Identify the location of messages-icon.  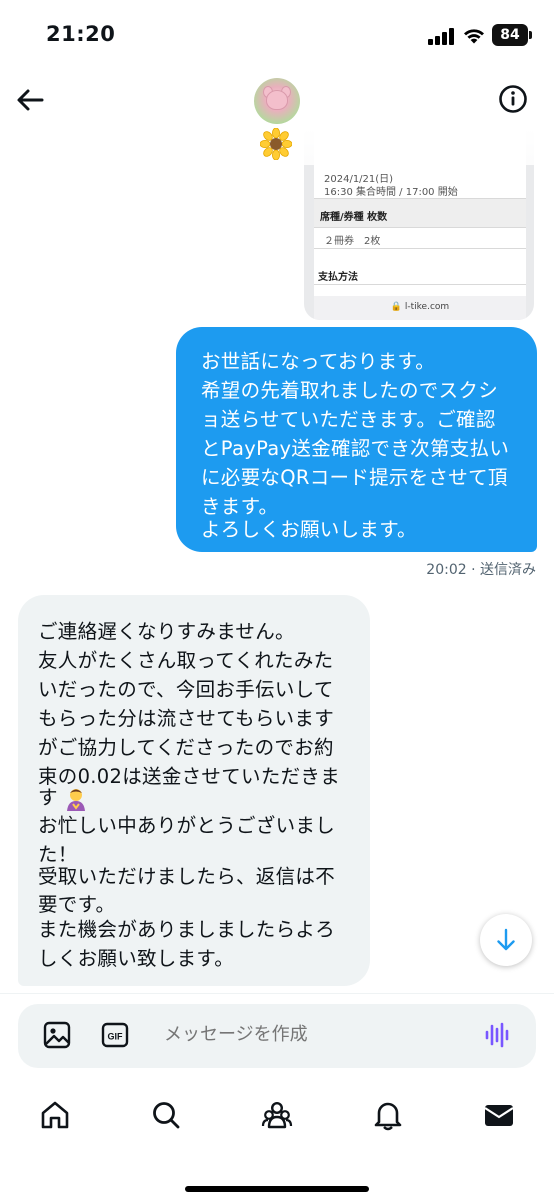
(499, 1115).